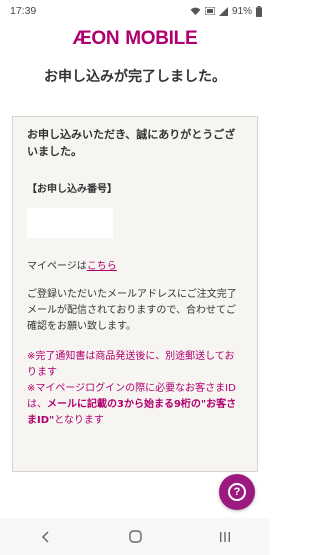  What do you see at coordinates (79, 420) in the screenshot?
I see `note-customer-id-suffix: となります` at bounding box center [79, 420].